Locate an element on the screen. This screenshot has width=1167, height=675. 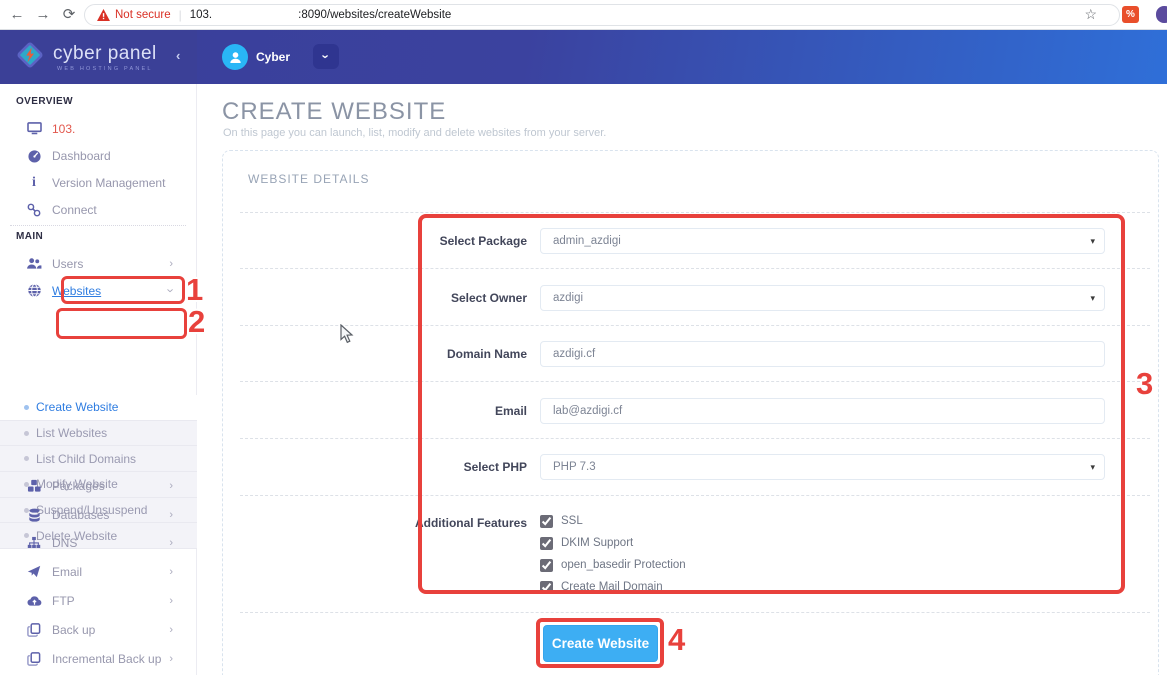
selected-value: admin_azdigi is located at coordinates (587, 241).